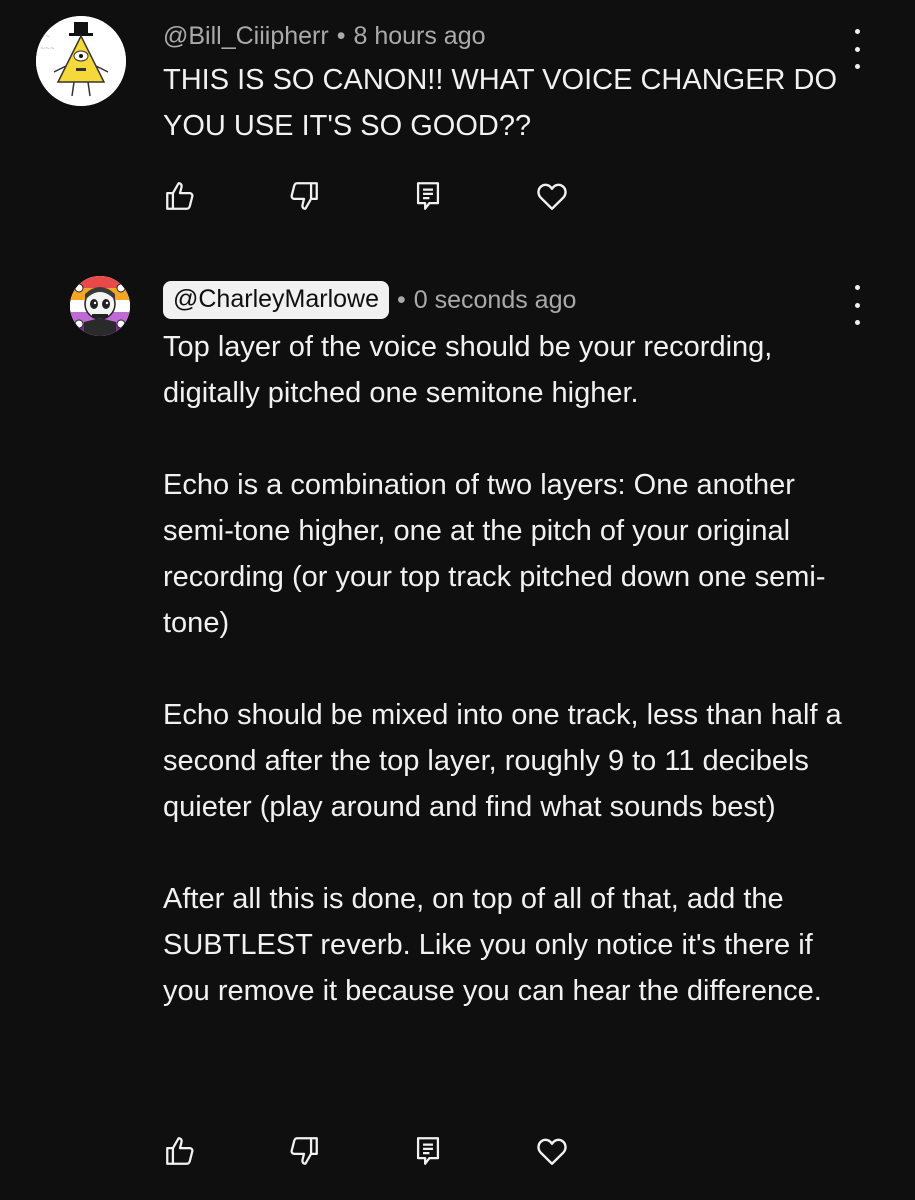 Image resolution: width=915 pixels, height=1200 pixels. I want to click on commenter-avatar, so click(100, 306).